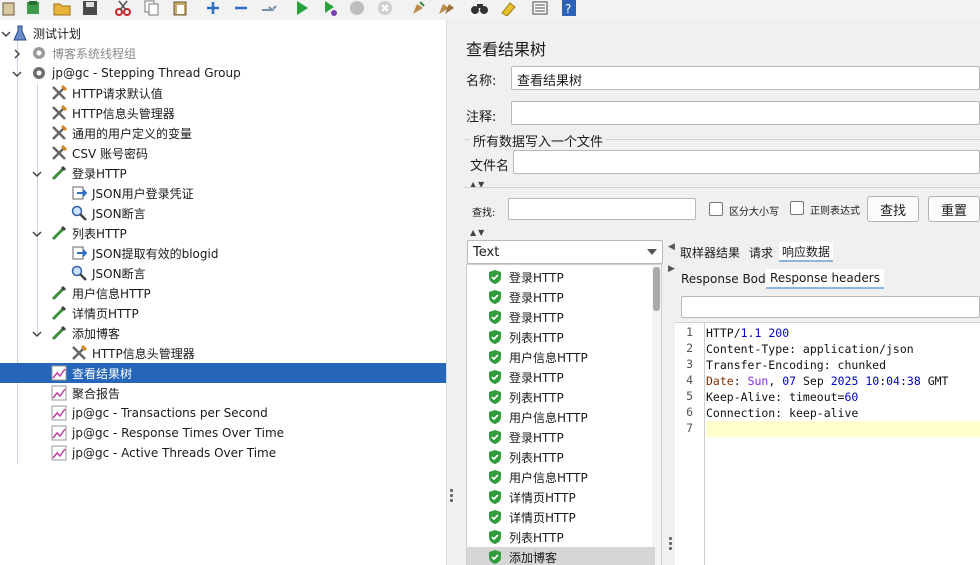 This screenshot has width=980, height=565. What do you see at coordinates (159, 413) in the screenshot?
I see `tree-item-tps: jp@gc - Transactions per Second` at bounding box center [159, 413].